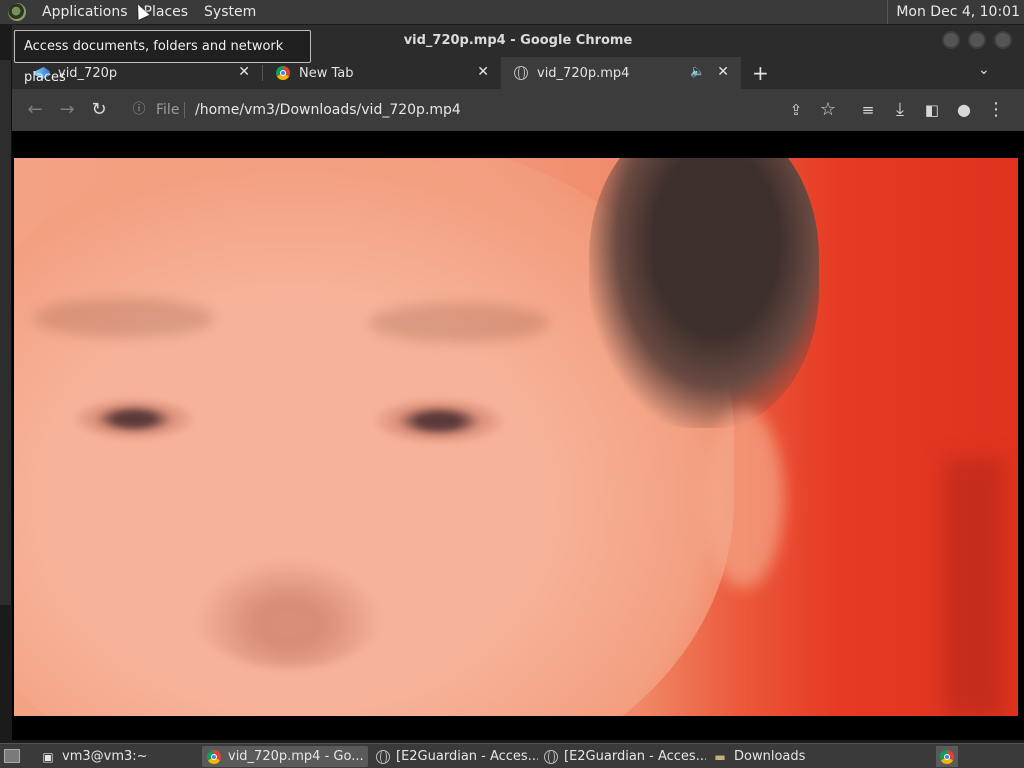  I want to click on tray-chrome-icon, so click(947, 756).